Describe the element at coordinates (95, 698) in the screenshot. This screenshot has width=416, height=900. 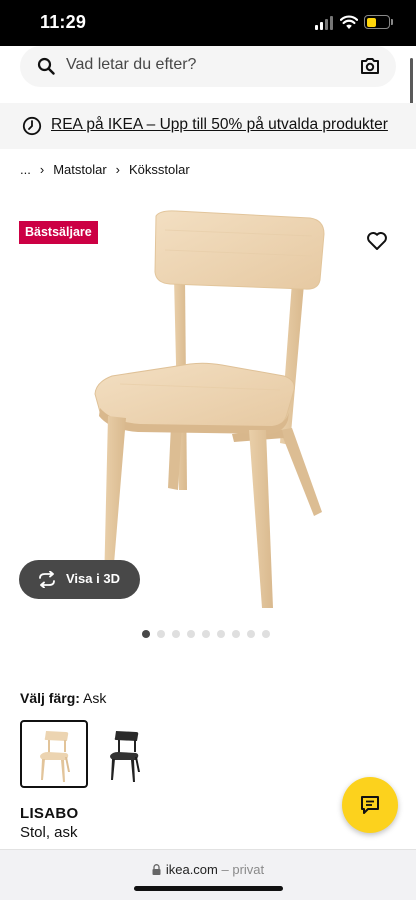
I see `color-value: Ask` at that location.